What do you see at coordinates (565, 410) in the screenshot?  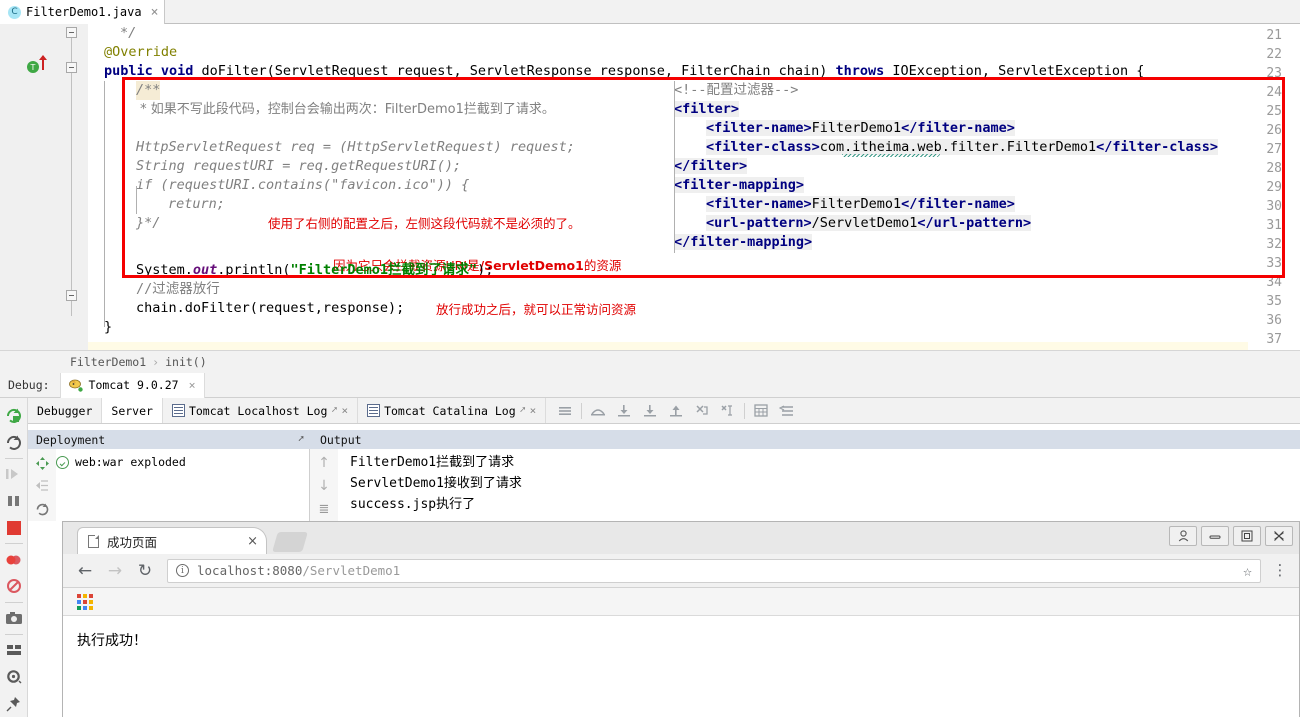 I see `show-execution-point-icon` at bounding box center [565, 410].